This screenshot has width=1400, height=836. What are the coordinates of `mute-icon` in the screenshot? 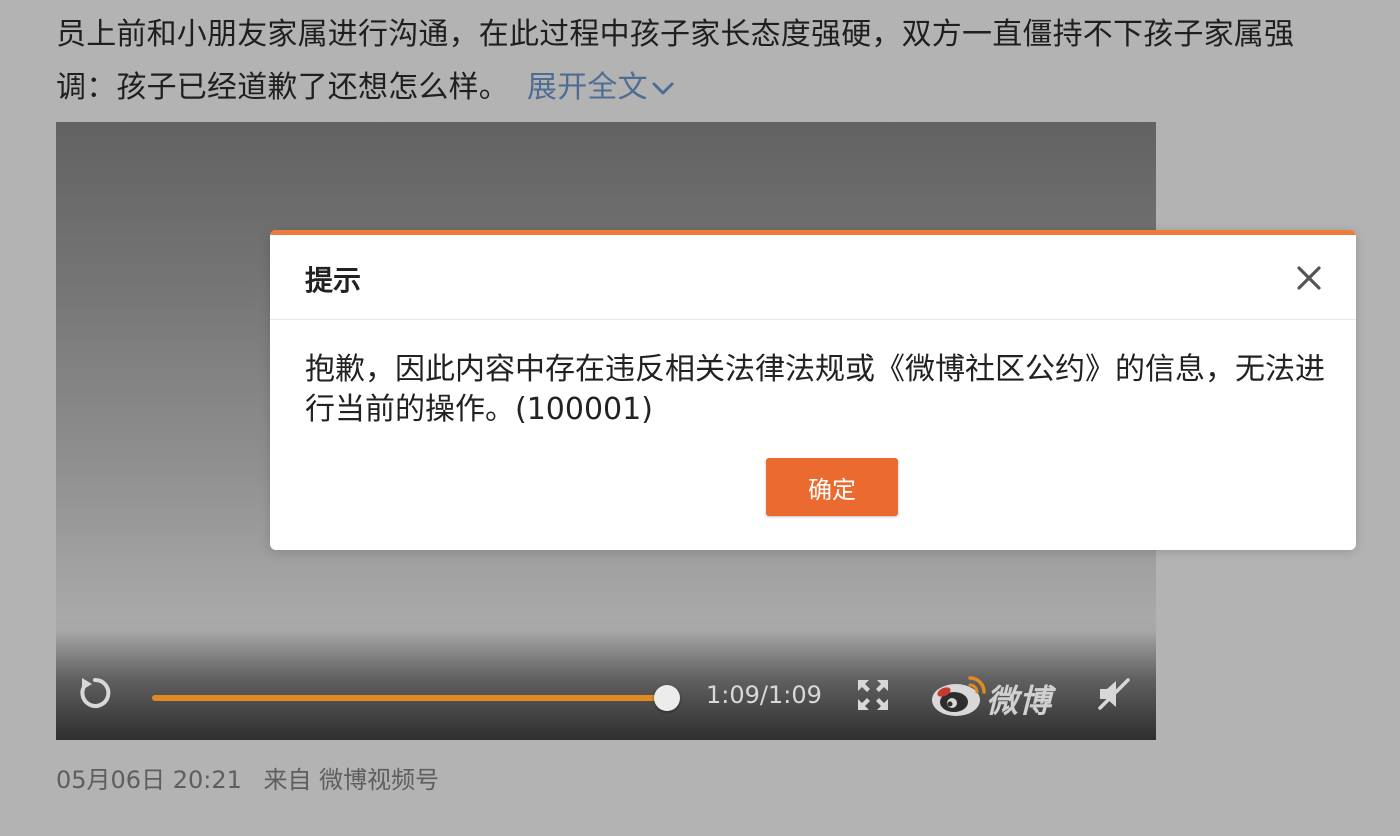 It's located at (1114, 694).